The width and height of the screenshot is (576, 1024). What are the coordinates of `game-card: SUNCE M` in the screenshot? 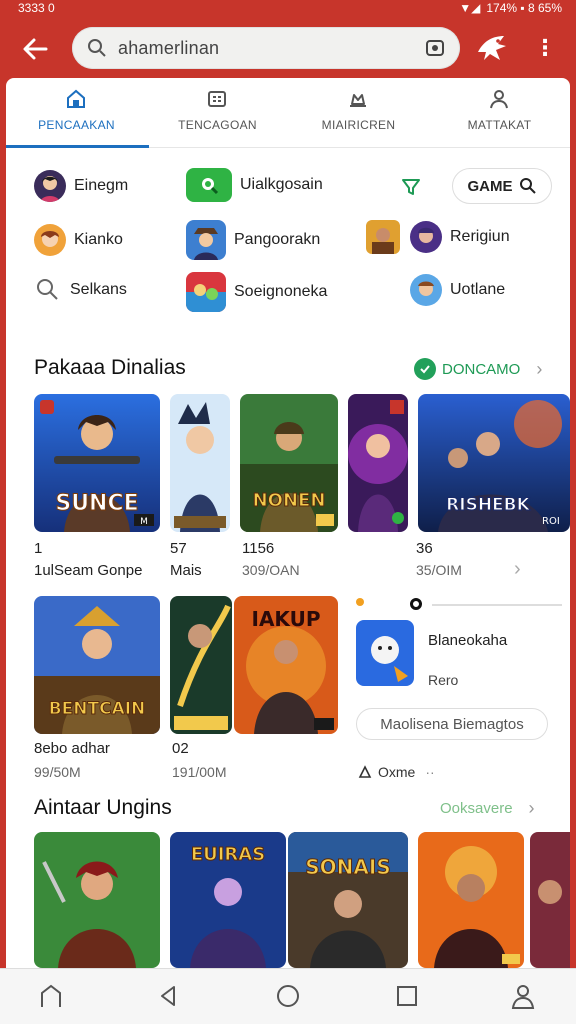 It's located at (97, 463).